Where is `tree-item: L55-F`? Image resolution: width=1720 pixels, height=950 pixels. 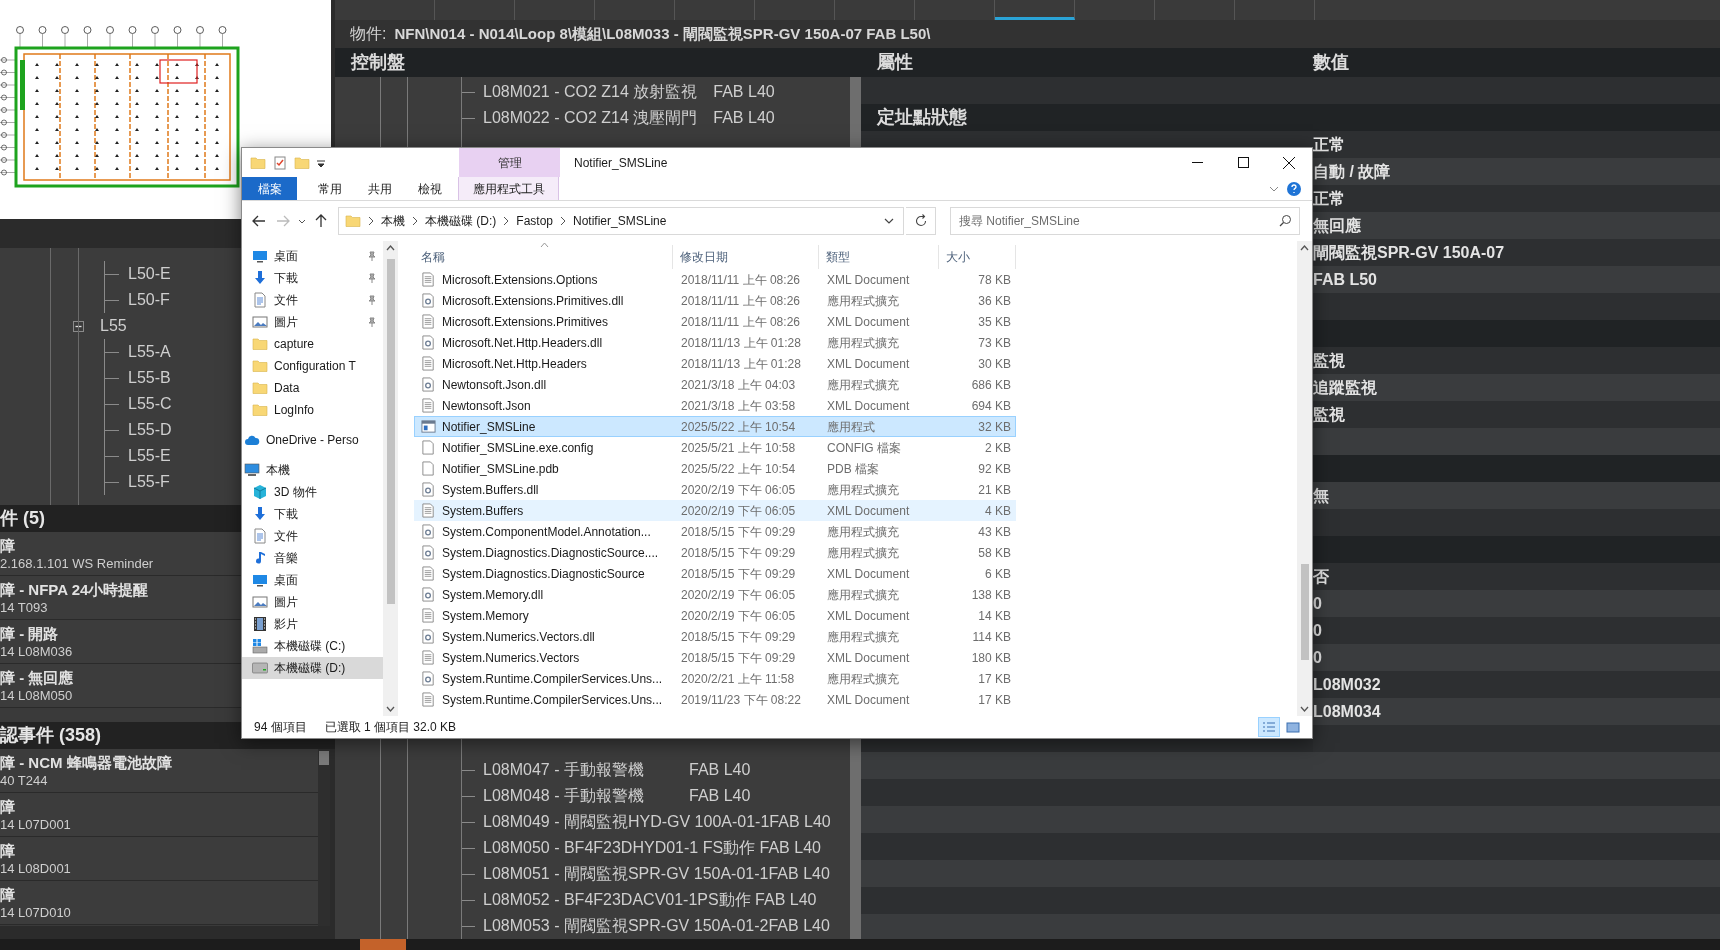
tree-item: L55-F is located at coordinates (149, 482).